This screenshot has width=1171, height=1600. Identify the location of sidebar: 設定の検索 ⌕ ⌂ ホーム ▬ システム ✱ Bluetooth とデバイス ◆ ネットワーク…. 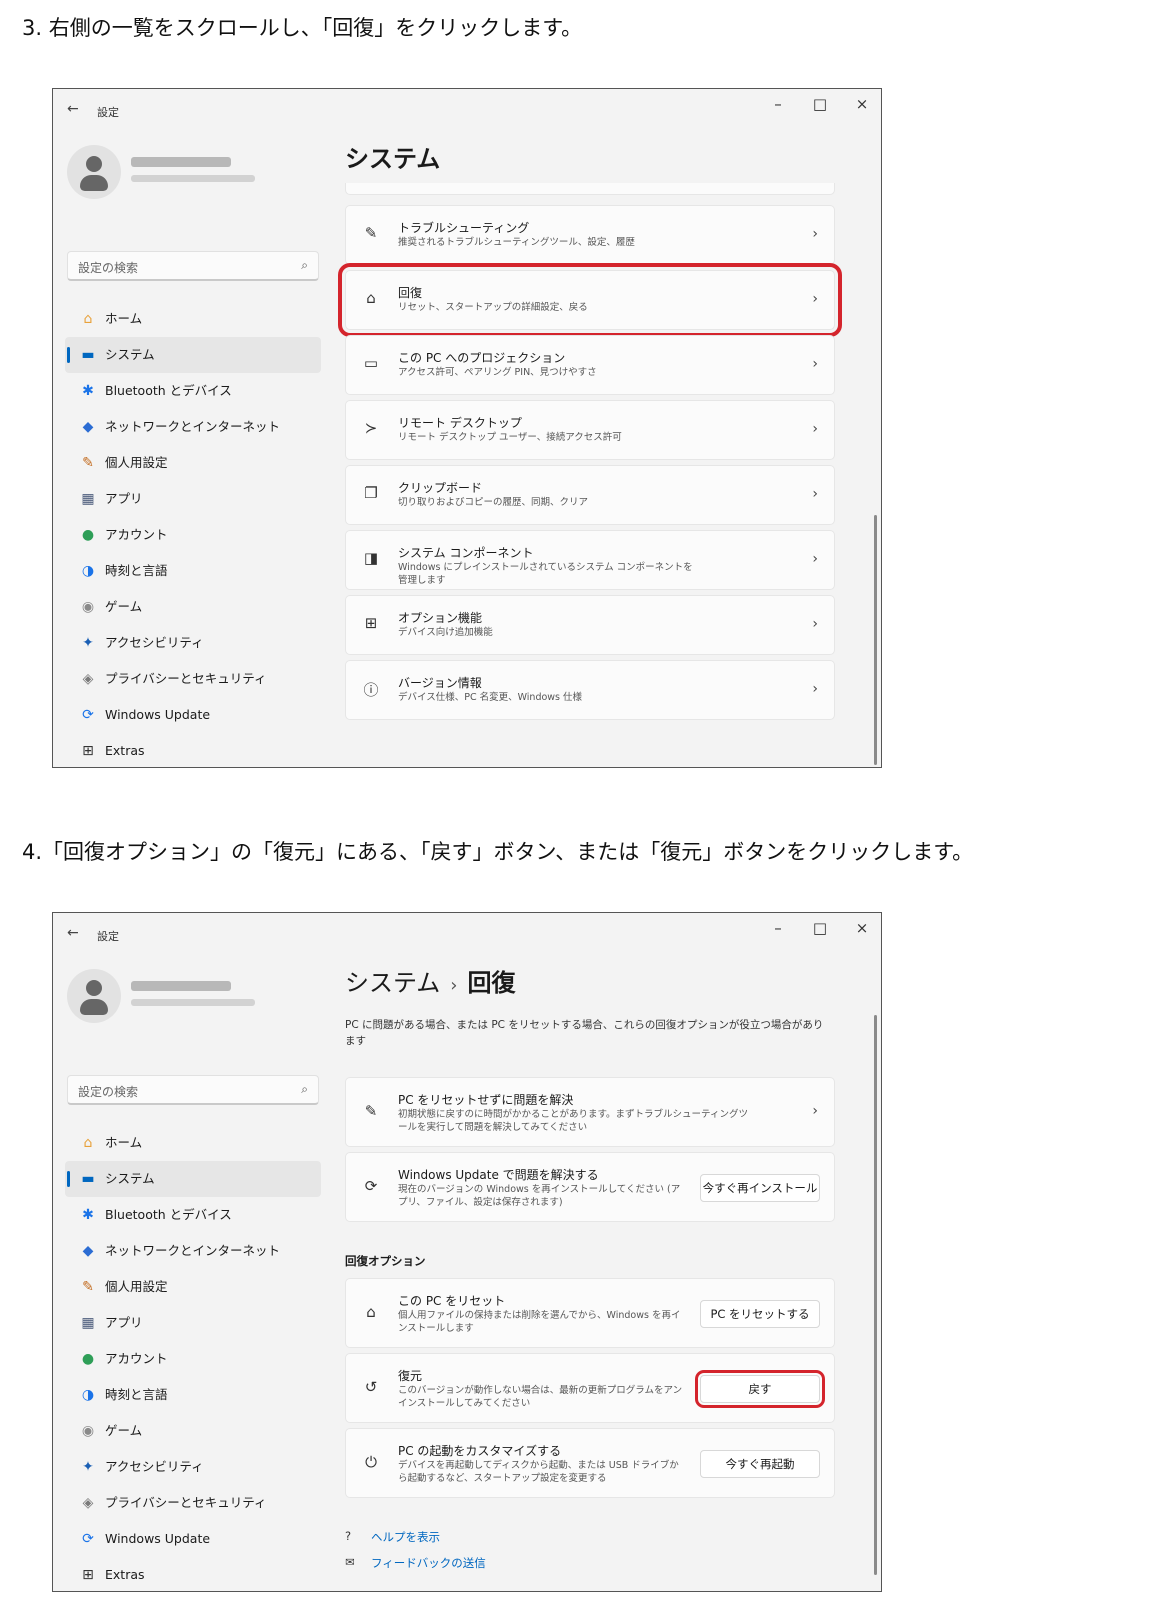
(193, 448).